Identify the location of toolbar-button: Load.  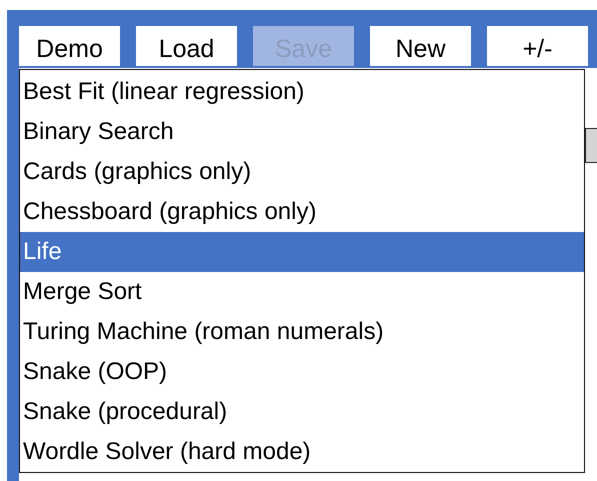
(186, 46).